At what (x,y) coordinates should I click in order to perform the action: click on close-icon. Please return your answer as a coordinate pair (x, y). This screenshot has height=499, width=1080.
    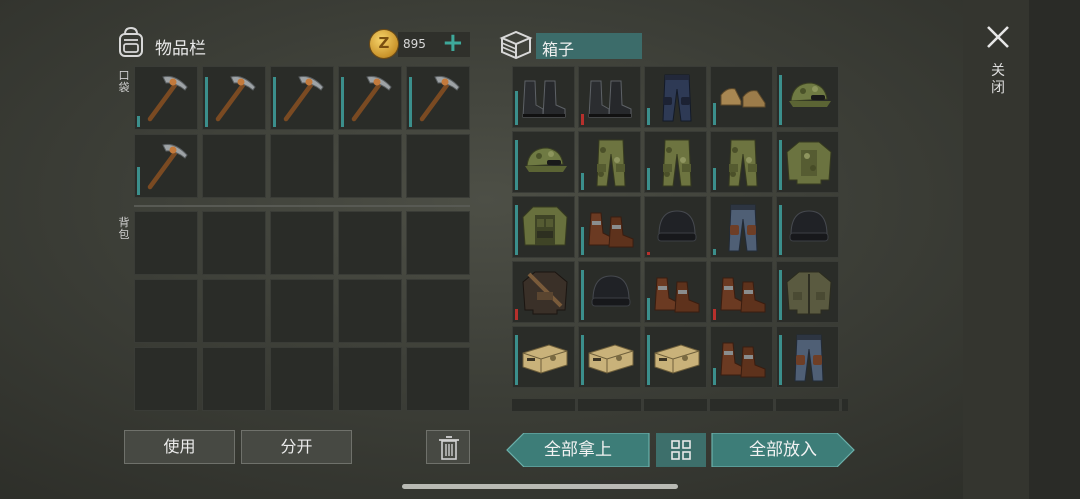
    Looking at the image, I should click on (998, 37).